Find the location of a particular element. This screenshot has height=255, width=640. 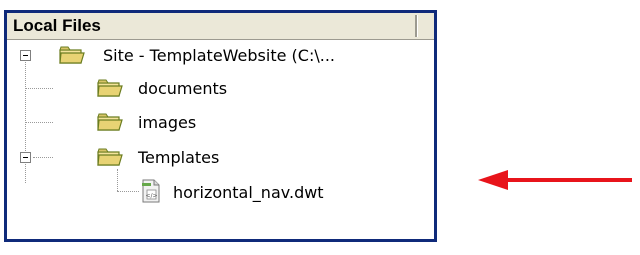

tree-item-documents: documents is located at coordinates (182, 88).